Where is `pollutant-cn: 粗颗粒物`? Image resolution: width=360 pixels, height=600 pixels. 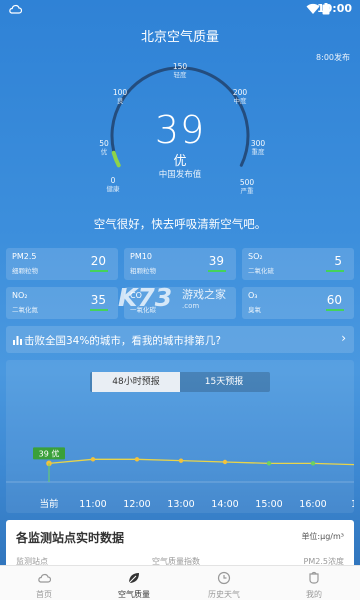
pollutant-cn: 粗颗粒物 is located at coordinates (143, 271).